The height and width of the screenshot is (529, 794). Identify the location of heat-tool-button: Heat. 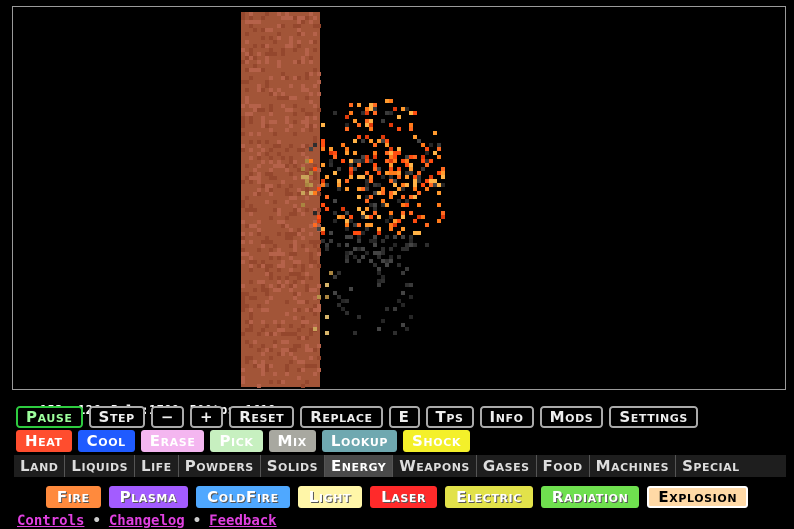
(44, 441).